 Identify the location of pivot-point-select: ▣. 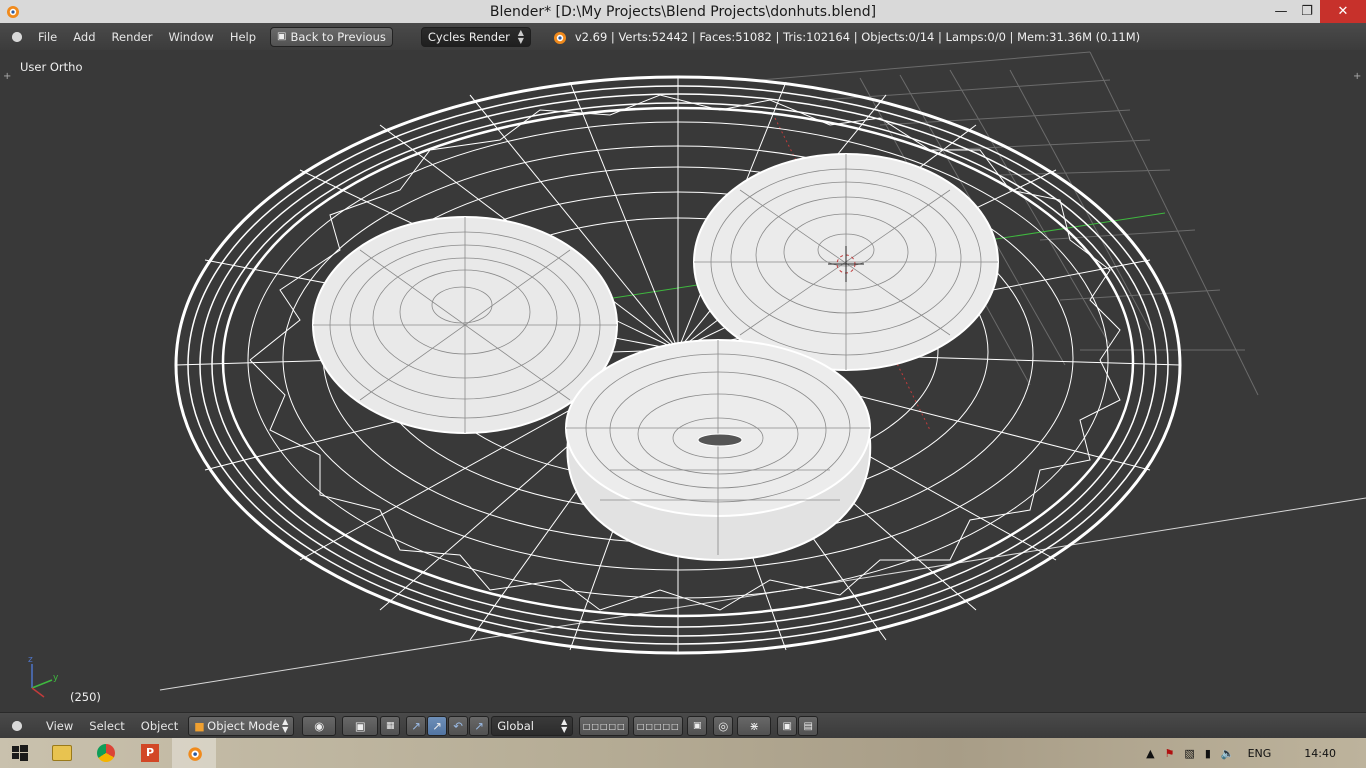
(360, 726).